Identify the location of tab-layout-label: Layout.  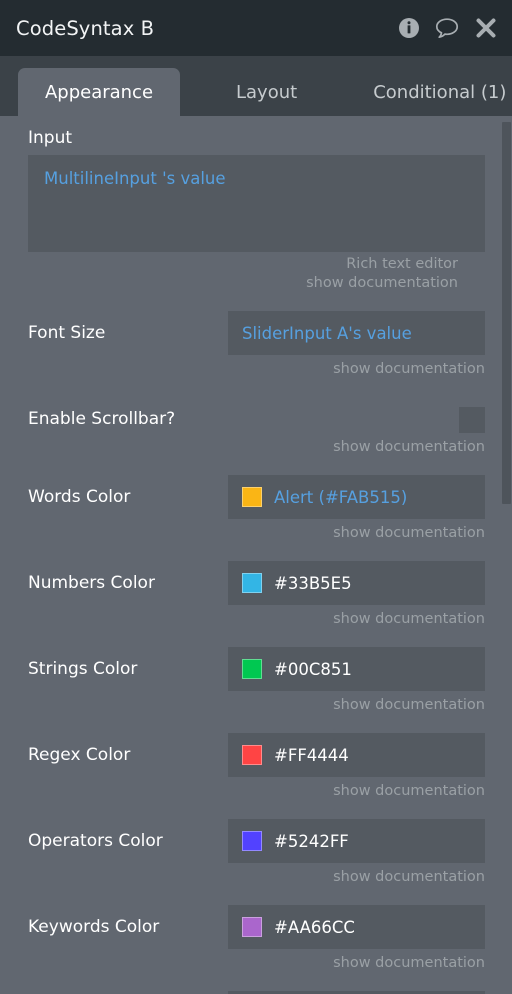
(267, 92).